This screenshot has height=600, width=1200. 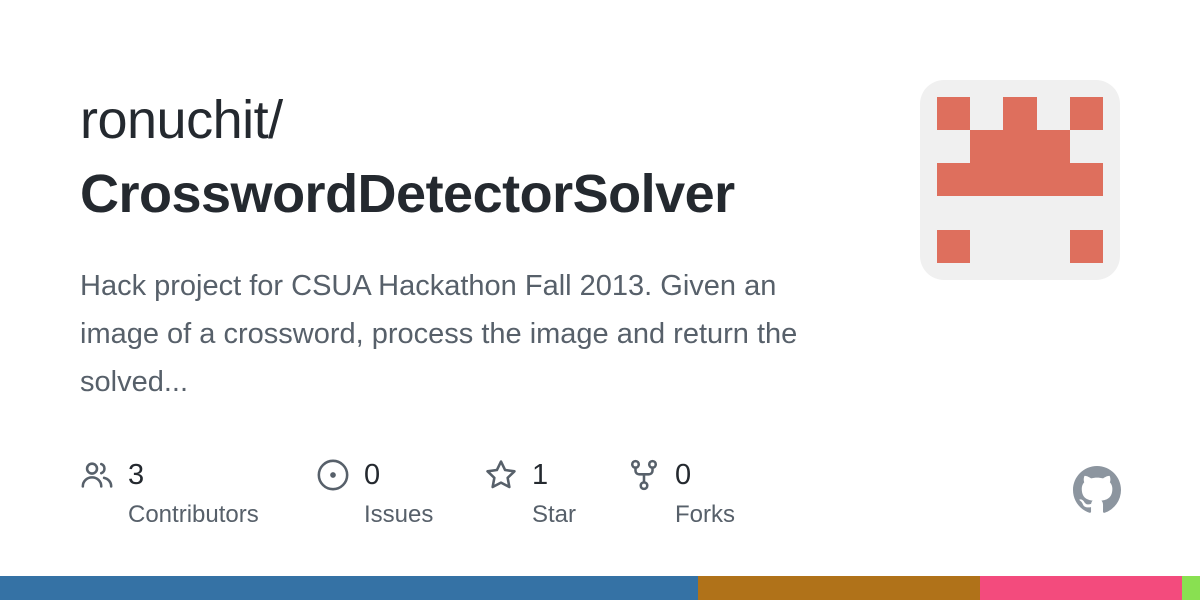 What do you see at coordinates (97, 475) in the screenshot?
I see `people-icon` at bounding box center [97, 475].